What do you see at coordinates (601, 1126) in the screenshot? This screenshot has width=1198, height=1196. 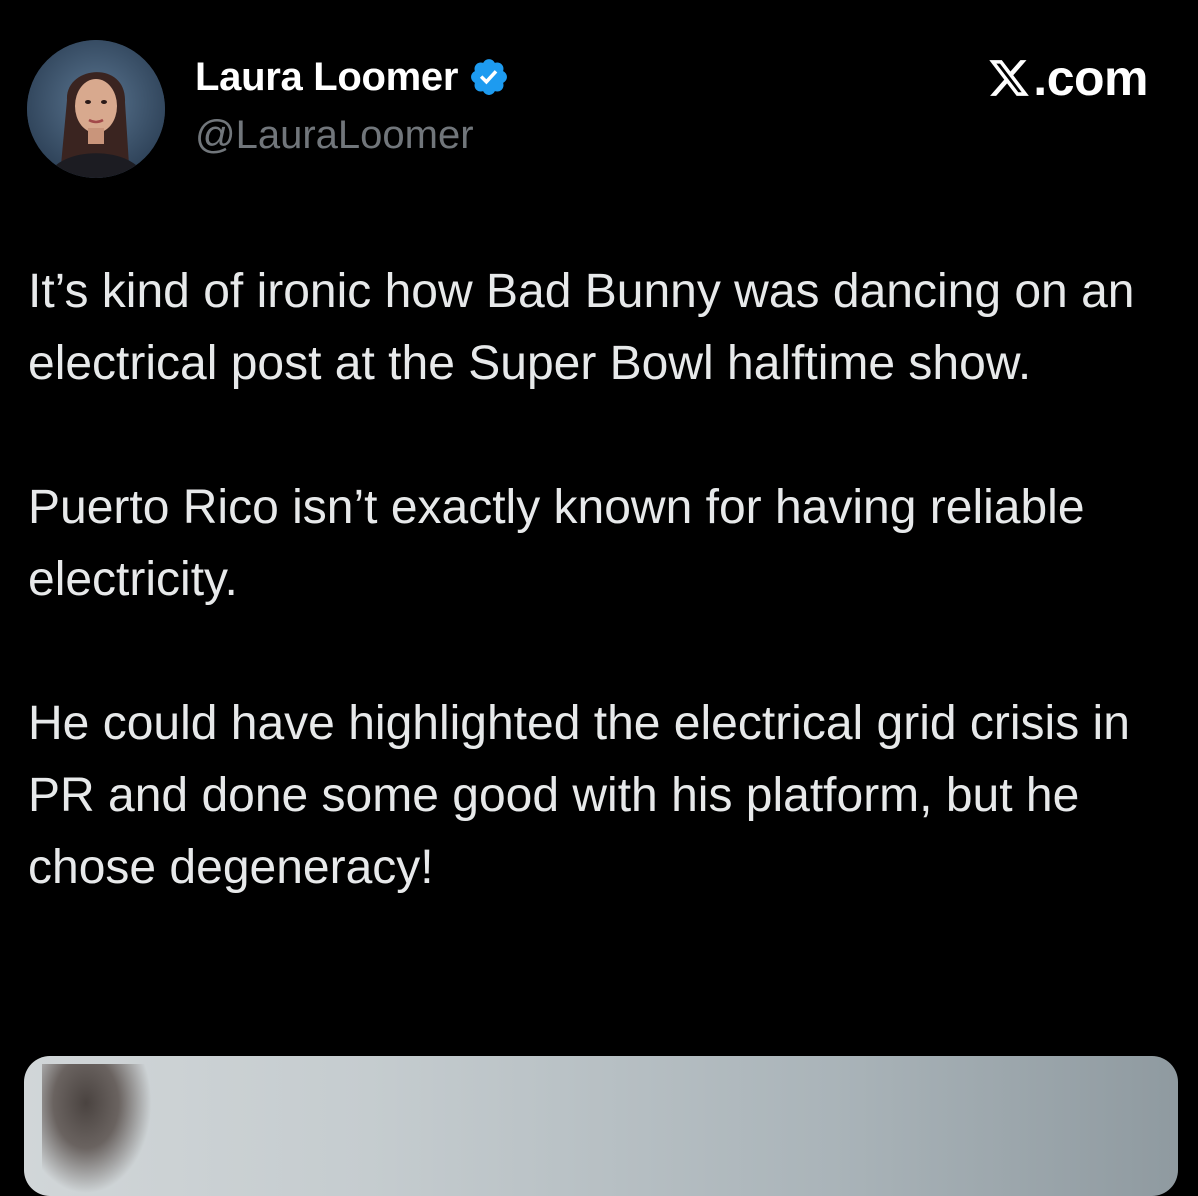 I see `tweet-media` at bounding box center [601, 1126].